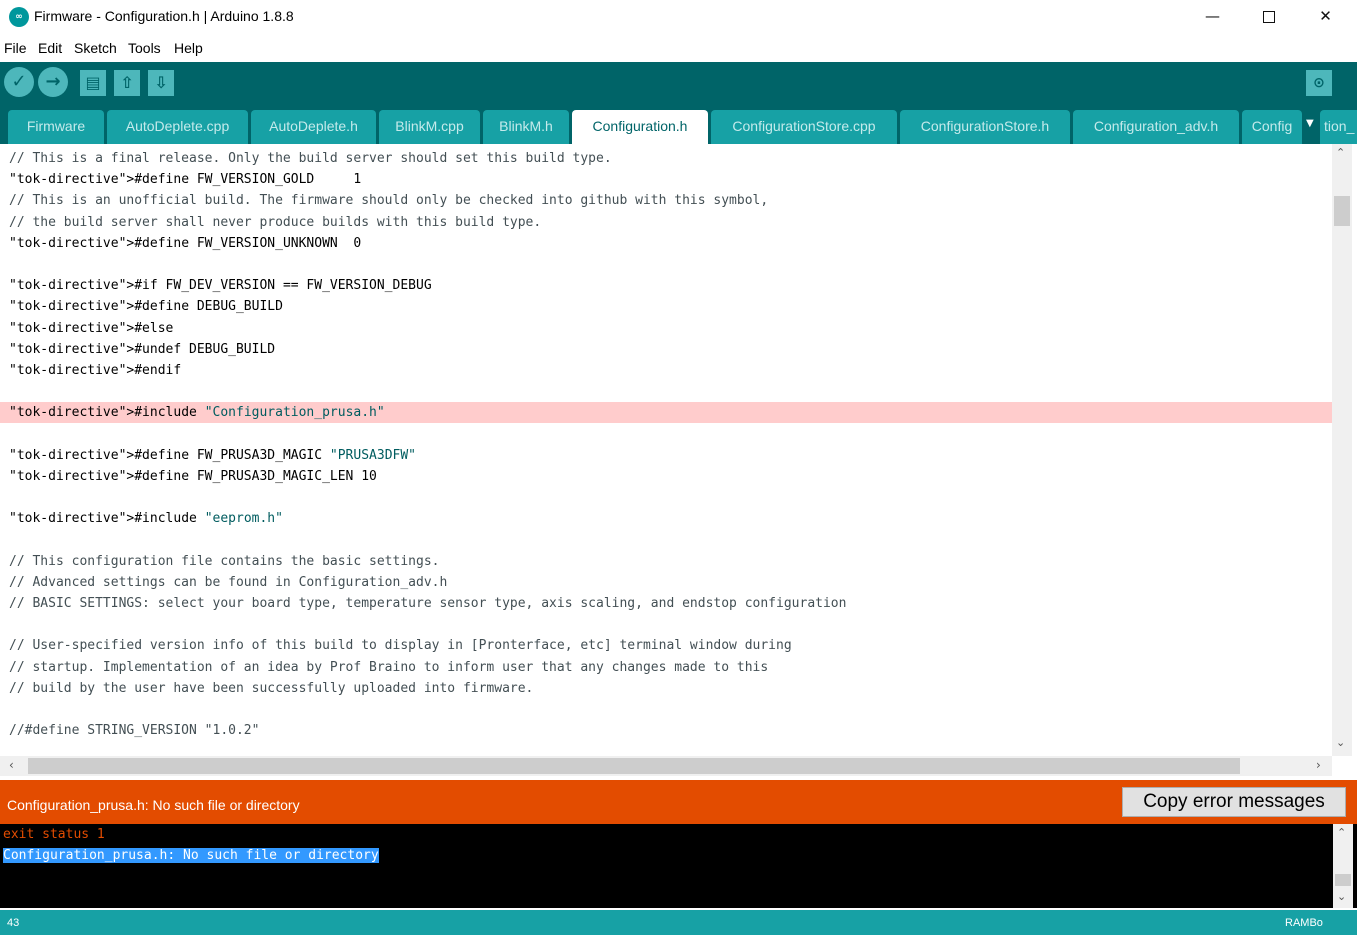  What do you see at coordinates (640, 127) in the screenshot?
I see `tab-configuration-h: Configuration.h` at bounding box center [640, 127].